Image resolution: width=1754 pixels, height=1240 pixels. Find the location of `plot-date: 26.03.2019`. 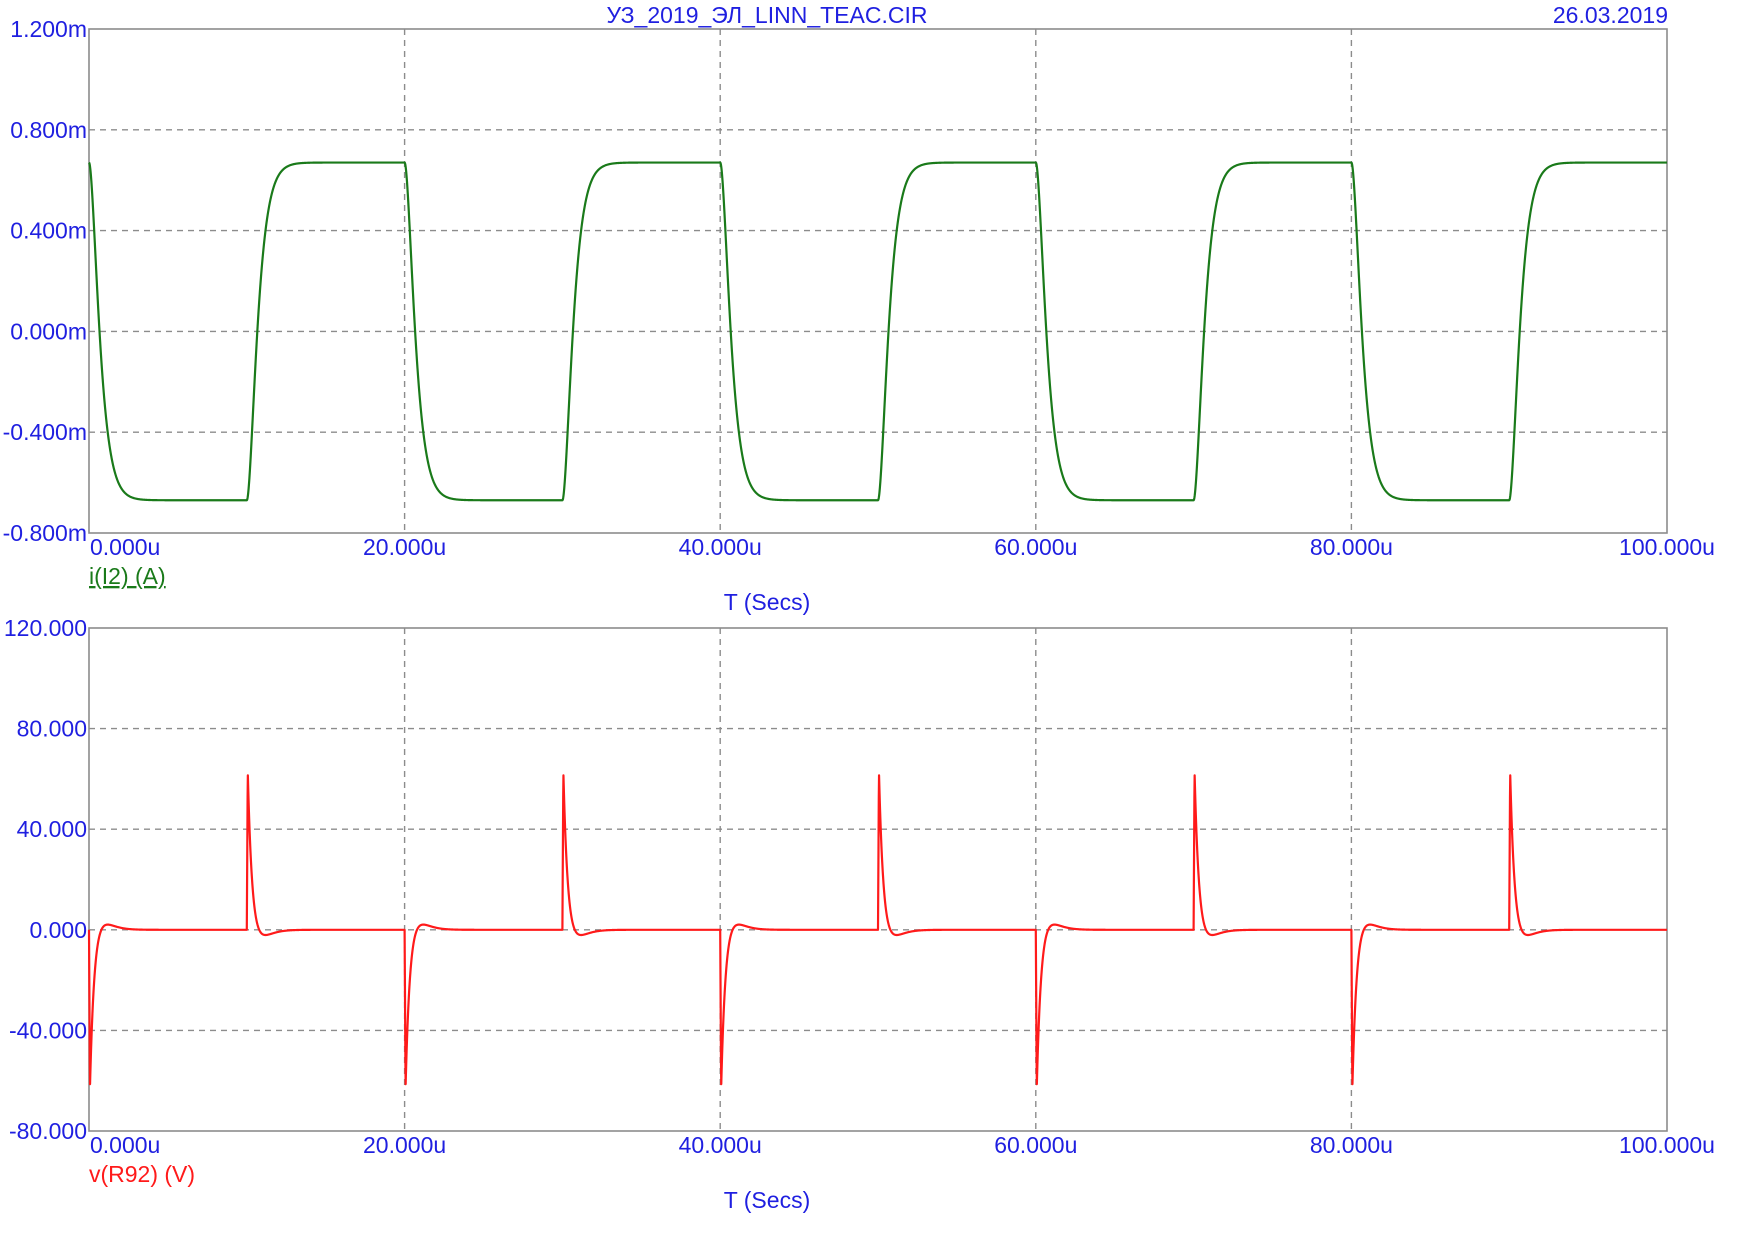

plot-date: 26.03.2019 is located at coordinates (1610, 15).